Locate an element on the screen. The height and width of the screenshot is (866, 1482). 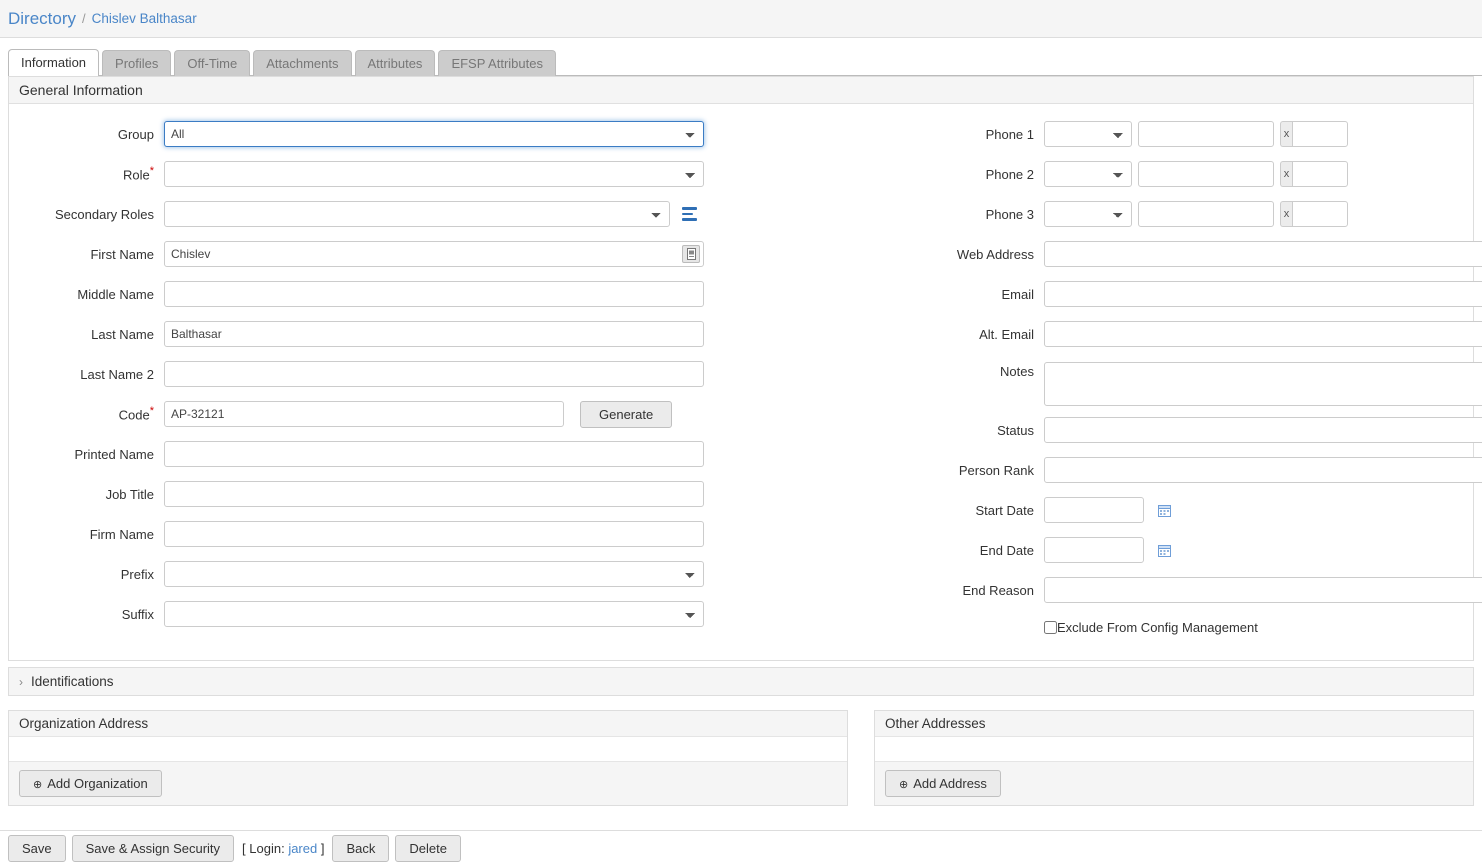
last-name-2-input is located at coordinates (434, 374).